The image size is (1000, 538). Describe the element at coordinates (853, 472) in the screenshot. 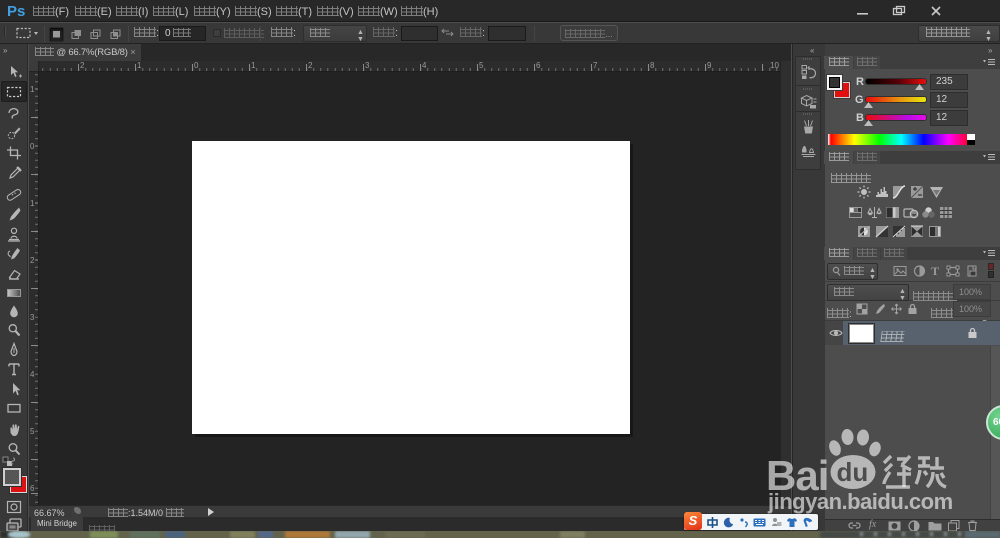

I see `svg-text: du` at that location.